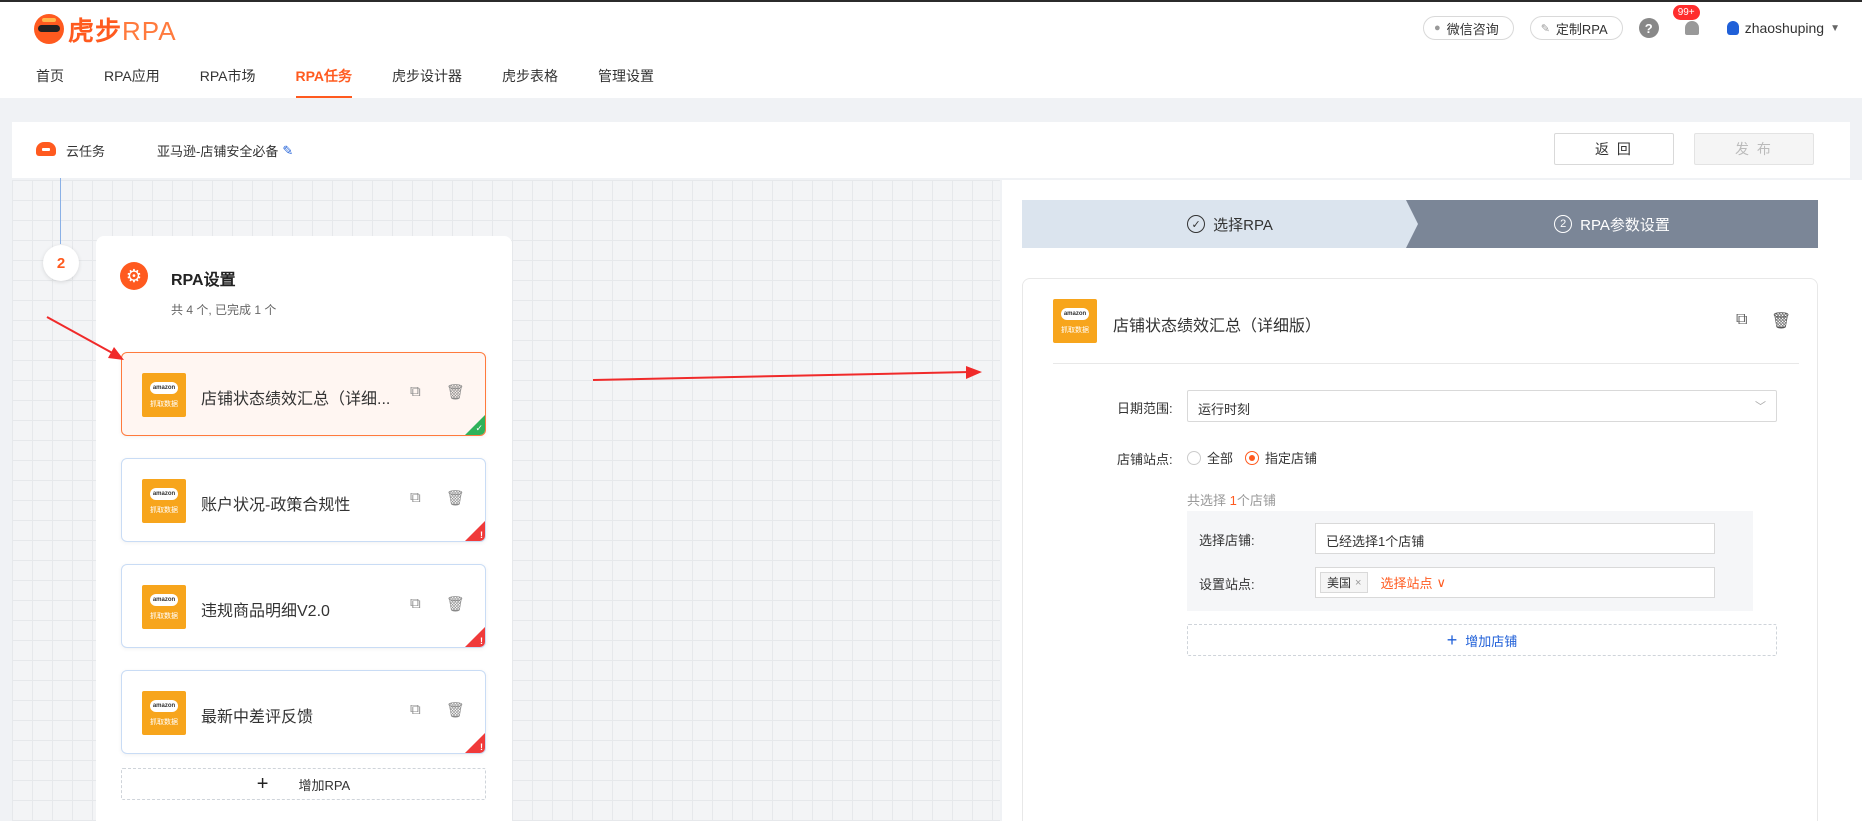  What do you see at coordinates (85, 338) in the screenshot?
I see `red-arrow-left` at bounding box center [85, 338].